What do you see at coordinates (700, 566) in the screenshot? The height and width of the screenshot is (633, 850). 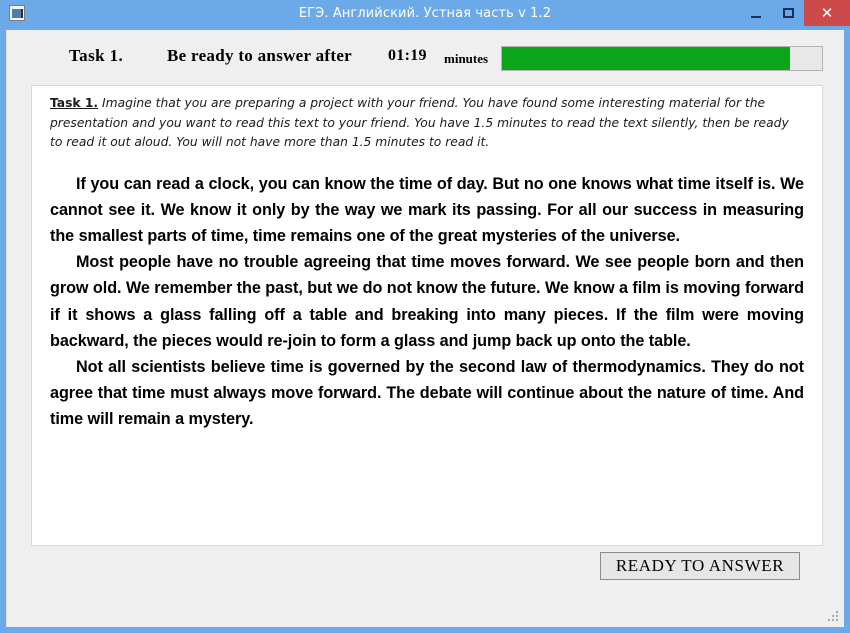 I see `ready-to-answer-button: READY TO ANSWER` at bounding box center [700, 566].